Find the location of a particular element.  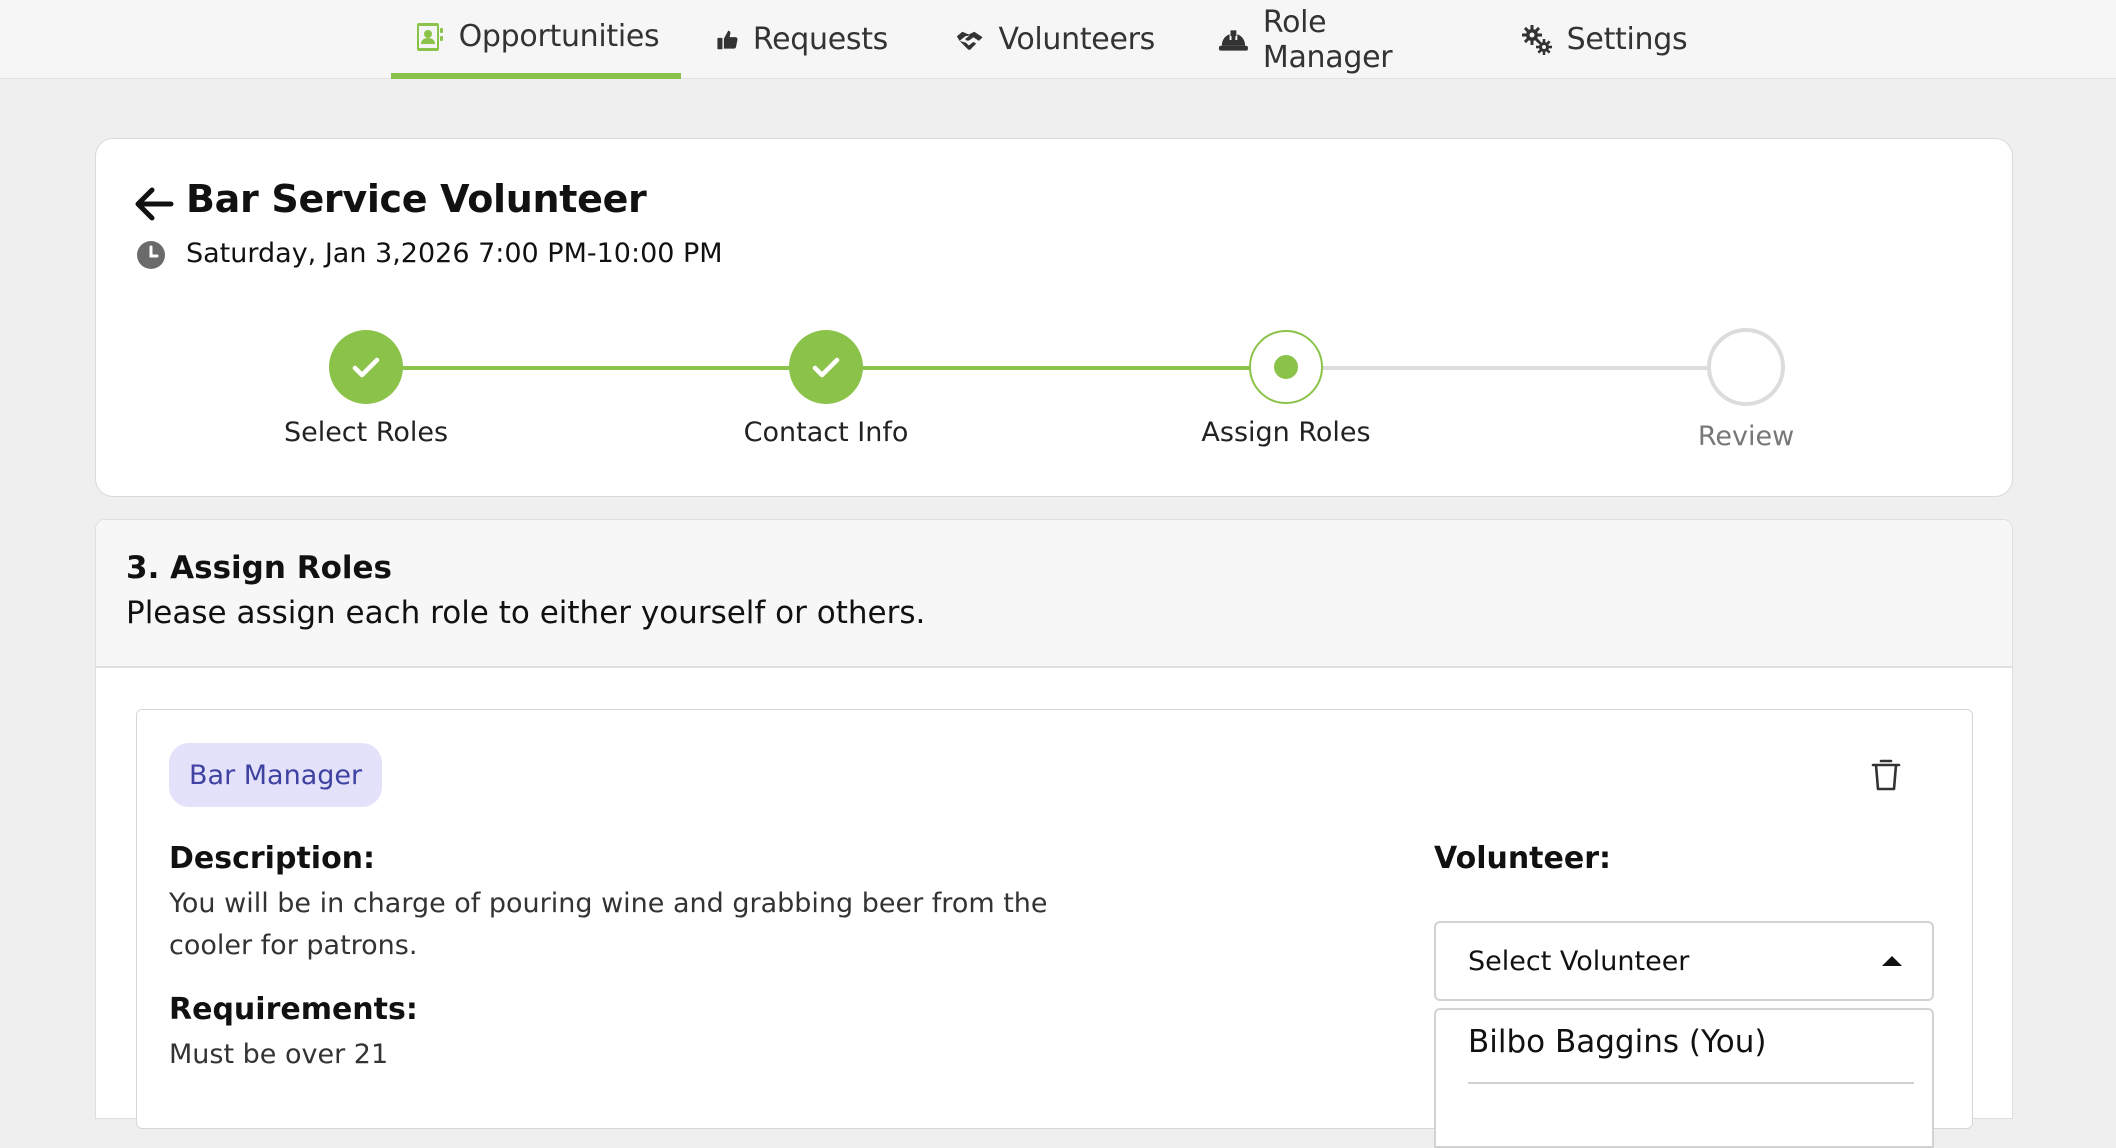

nav-tab-label: Role Manager is located at coordinates (1327, 39).